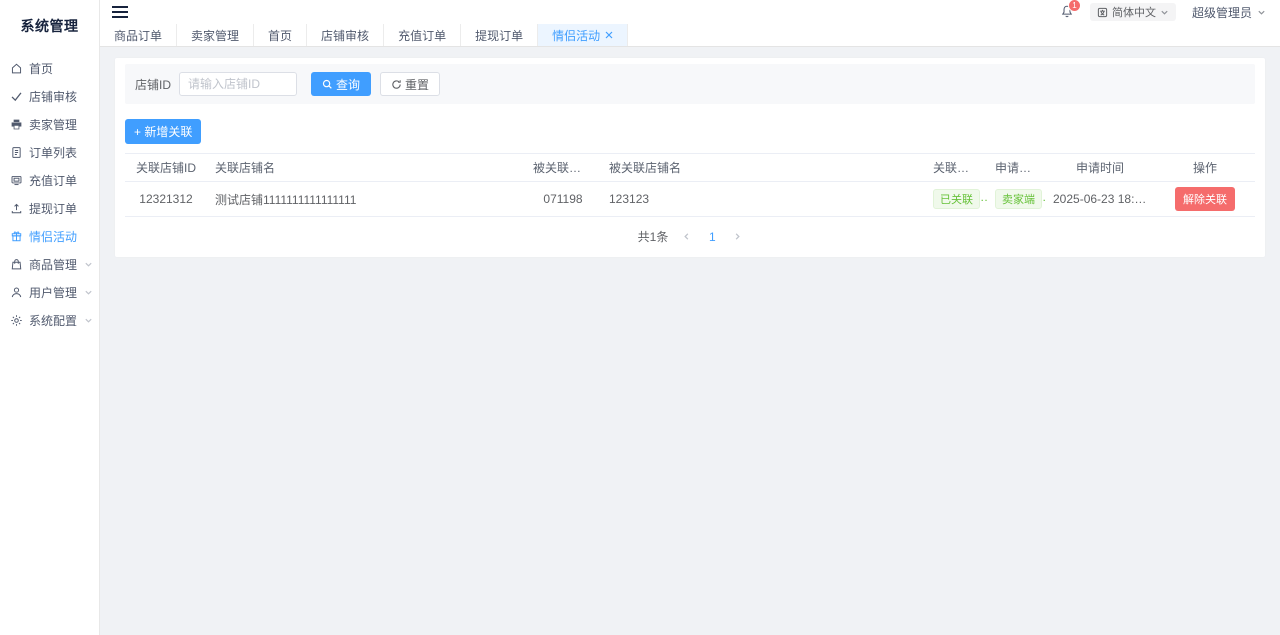 This screenshot has height=635, width=1280. I want to click on col-link-shop-id: 关联店铺ID, so click(166, 167).